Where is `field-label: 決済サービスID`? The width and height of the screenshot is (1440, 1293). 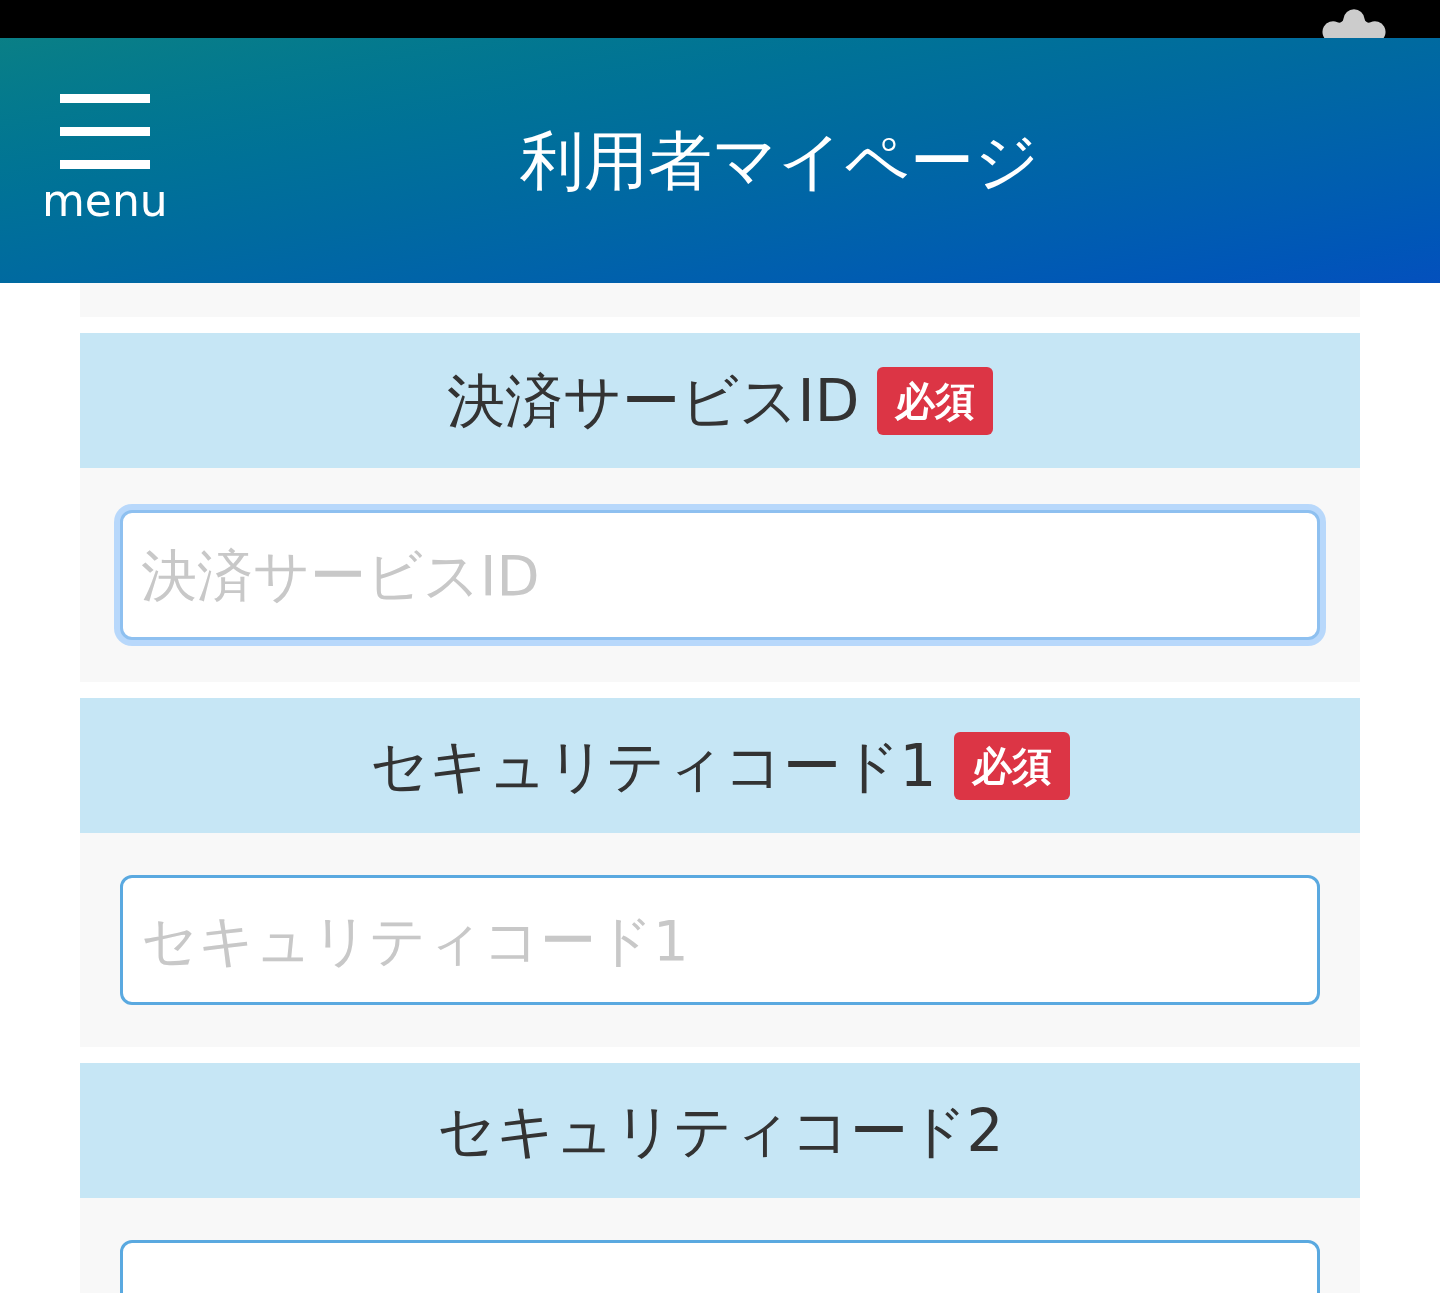 field-label: 決済サービスID is located at coordinates (653, 400).